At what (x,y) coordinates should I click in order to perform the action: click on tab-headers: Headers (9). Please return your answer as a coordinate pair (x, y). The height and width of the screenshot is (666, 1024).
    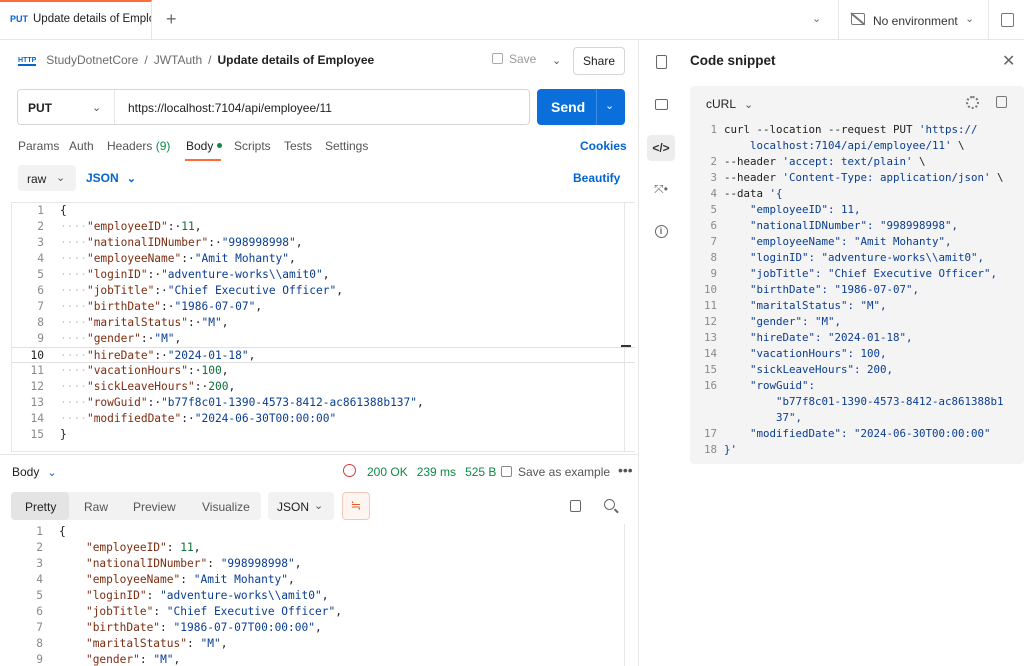
    Looking at the image, I should click on (138, 146).